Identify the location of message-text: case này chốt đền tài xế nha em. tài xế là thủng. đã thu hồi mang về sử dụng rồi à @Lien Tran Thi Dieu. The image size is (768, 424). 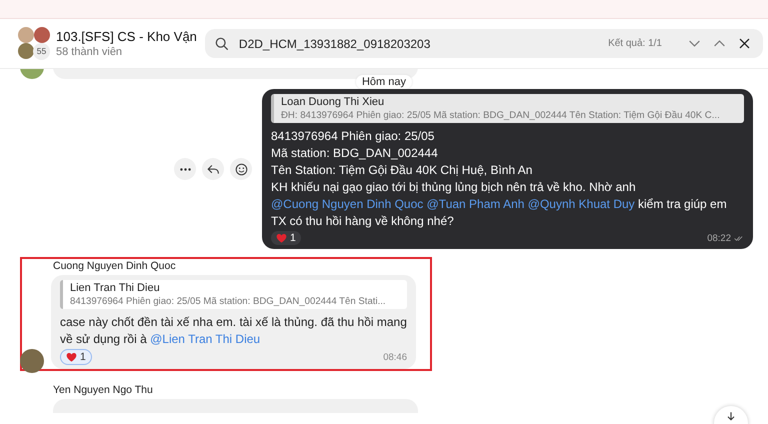
(233, 331).